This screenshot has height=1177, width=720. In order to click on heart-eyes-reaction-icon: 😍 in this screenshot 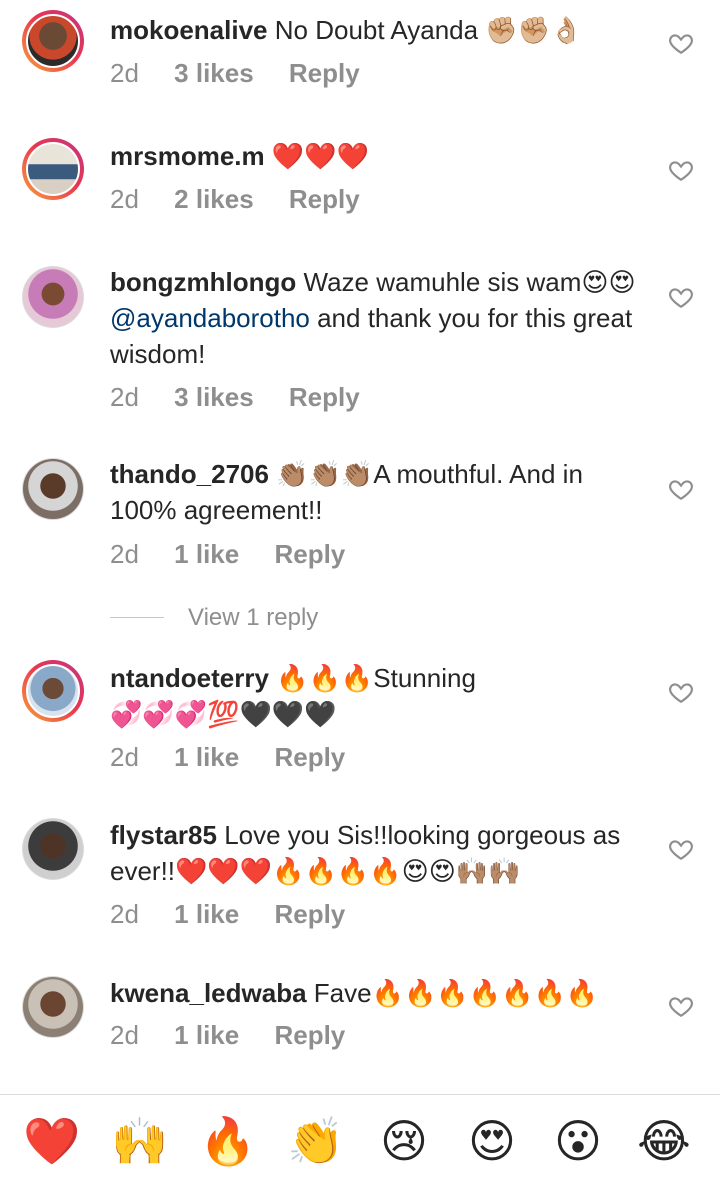, I will do `click(492, 1141)`.